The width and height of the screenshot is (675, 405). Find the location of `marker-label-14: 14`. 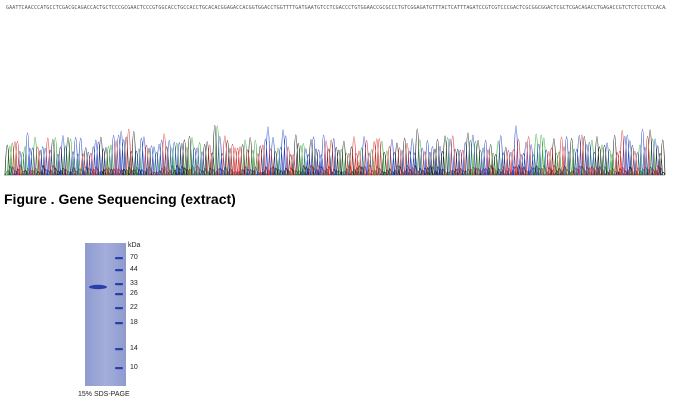

marker-label-14: 14 is located at coordinates (134, 348).